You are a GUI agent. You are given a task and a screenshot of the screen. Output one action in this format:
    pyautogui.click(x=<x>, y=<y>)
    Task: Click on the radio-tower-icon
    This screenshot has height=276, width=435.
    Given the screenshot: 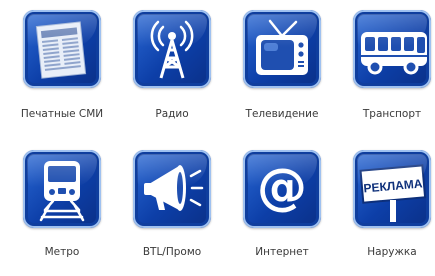 What is the action you would take?
    pyautogui.click(x=172, y=49)
    